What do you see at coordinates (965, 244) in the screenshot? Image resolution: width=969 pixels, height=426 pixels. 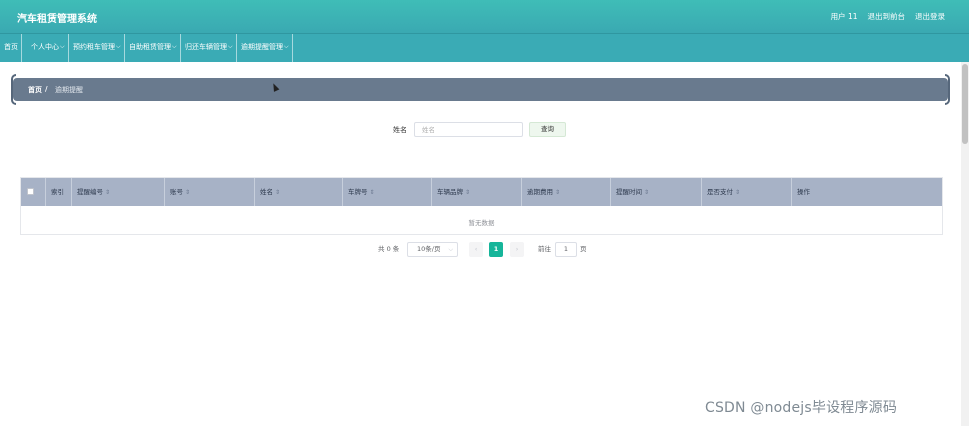 I see `vertical-scrollbar` at bounding box center [965, 244].